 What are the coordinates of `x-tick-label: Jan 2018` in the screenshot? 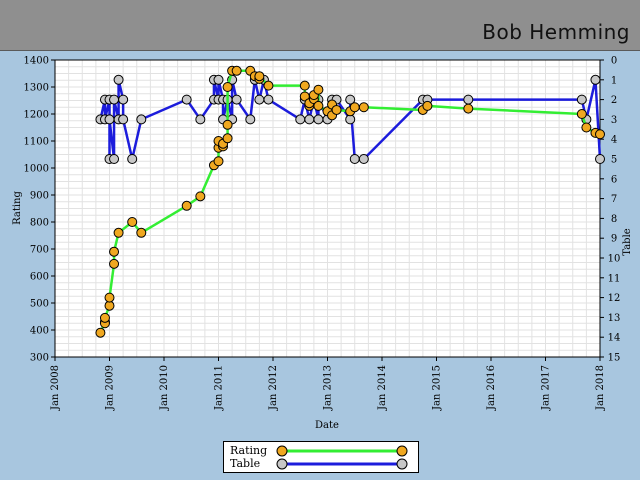 It's located at (600, 388).